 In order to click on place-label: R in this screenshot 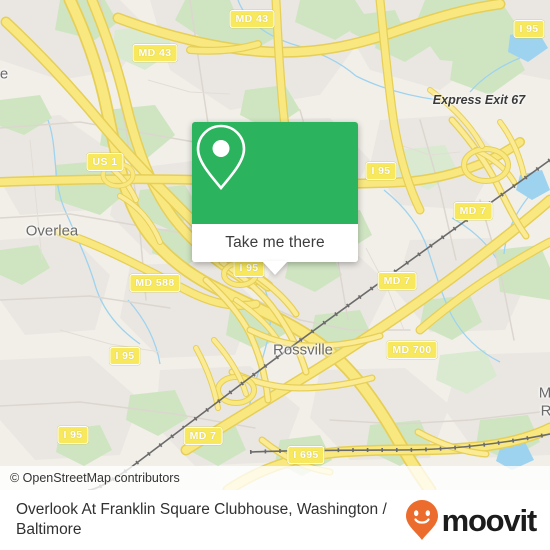, I will do `click(545, 411)`.